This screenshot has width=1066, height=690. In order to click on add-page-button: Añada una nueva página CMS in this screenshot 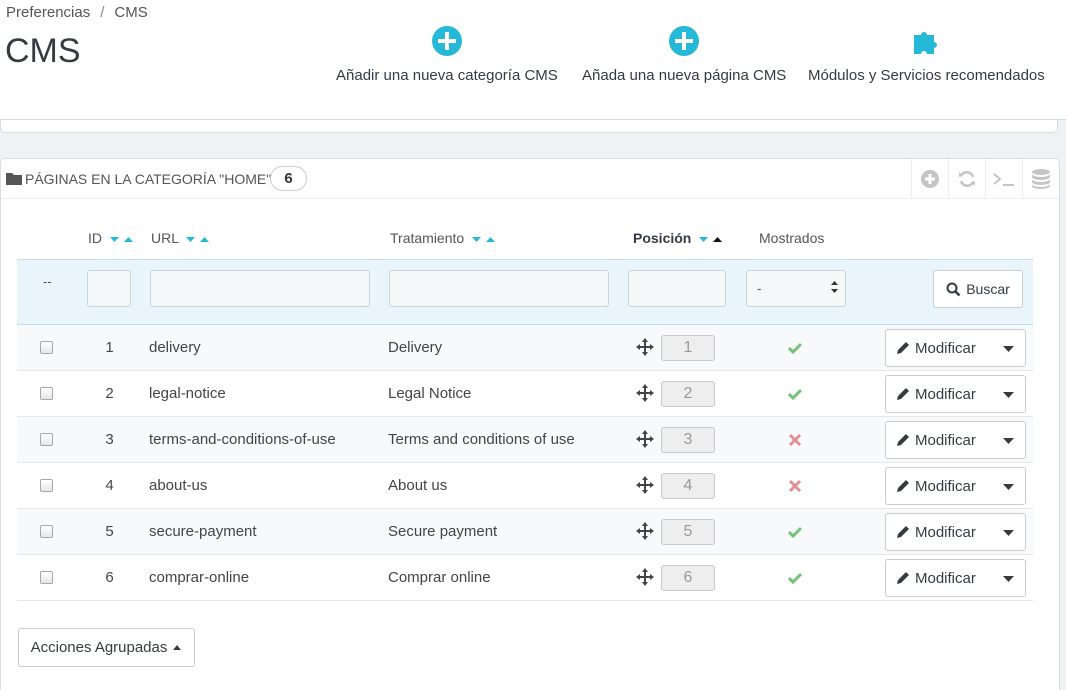, I will do `click(684, 54)`.